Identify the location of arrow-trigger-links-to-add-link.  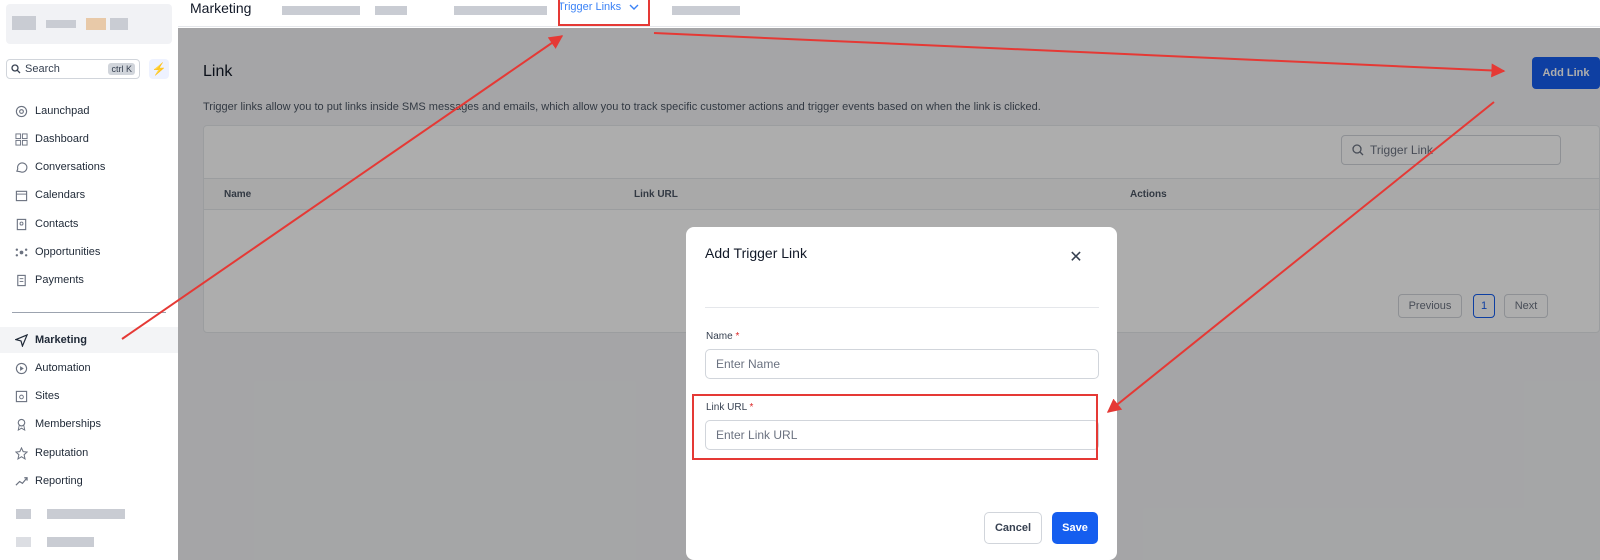
(1079, 55).